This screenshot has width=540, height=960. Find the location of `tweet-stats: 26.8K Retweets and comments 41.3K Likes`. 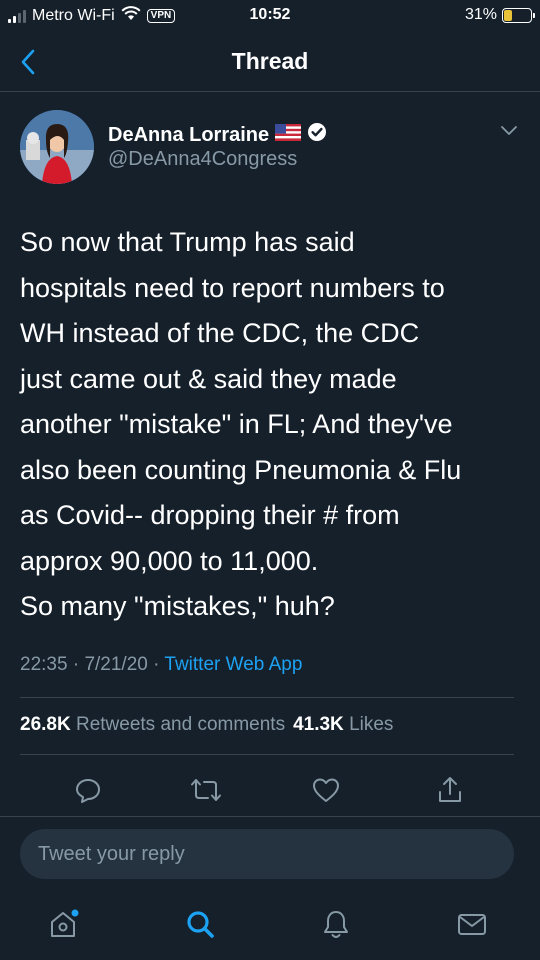

tweet-stats: 26.8K Retweets and comments 41.3K Likes is located at coordinates (206, 725).